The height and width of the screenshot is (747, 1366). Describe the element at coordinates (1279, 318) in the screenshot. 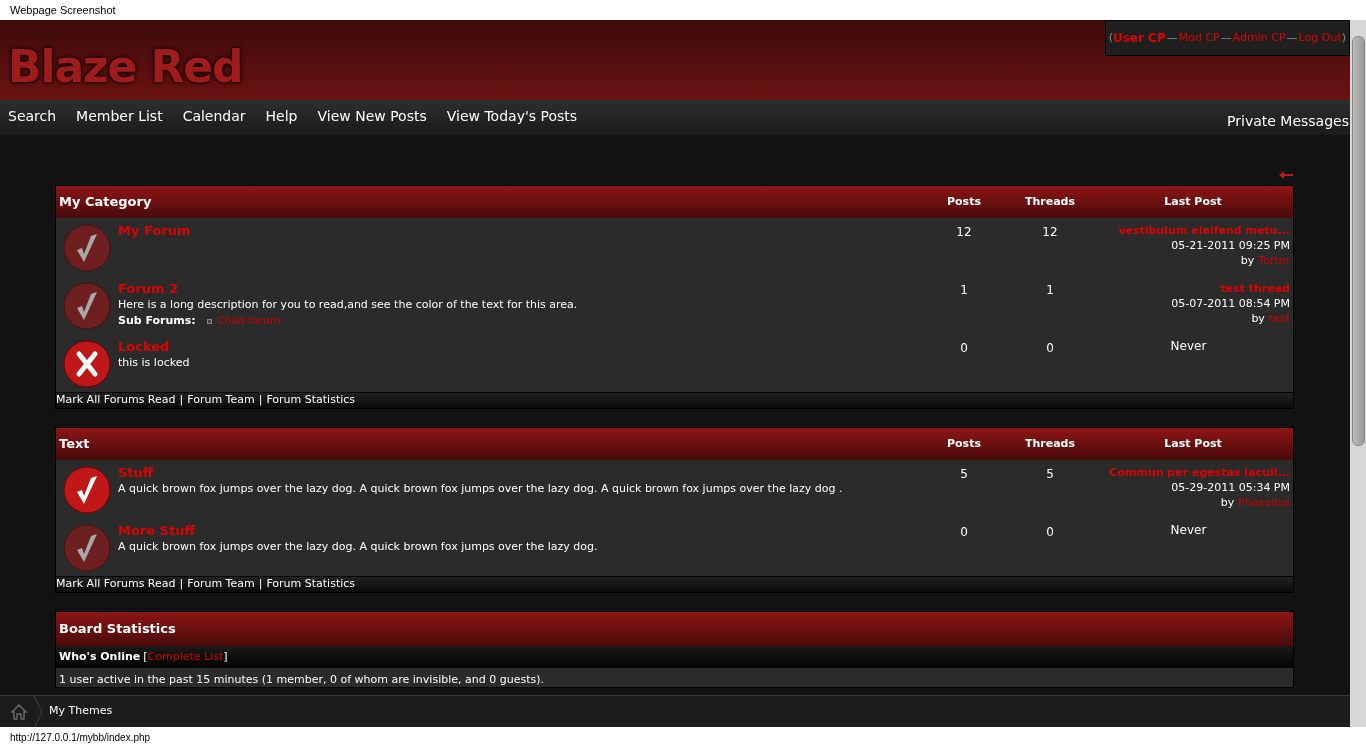

I see `author-link: test` at that location.